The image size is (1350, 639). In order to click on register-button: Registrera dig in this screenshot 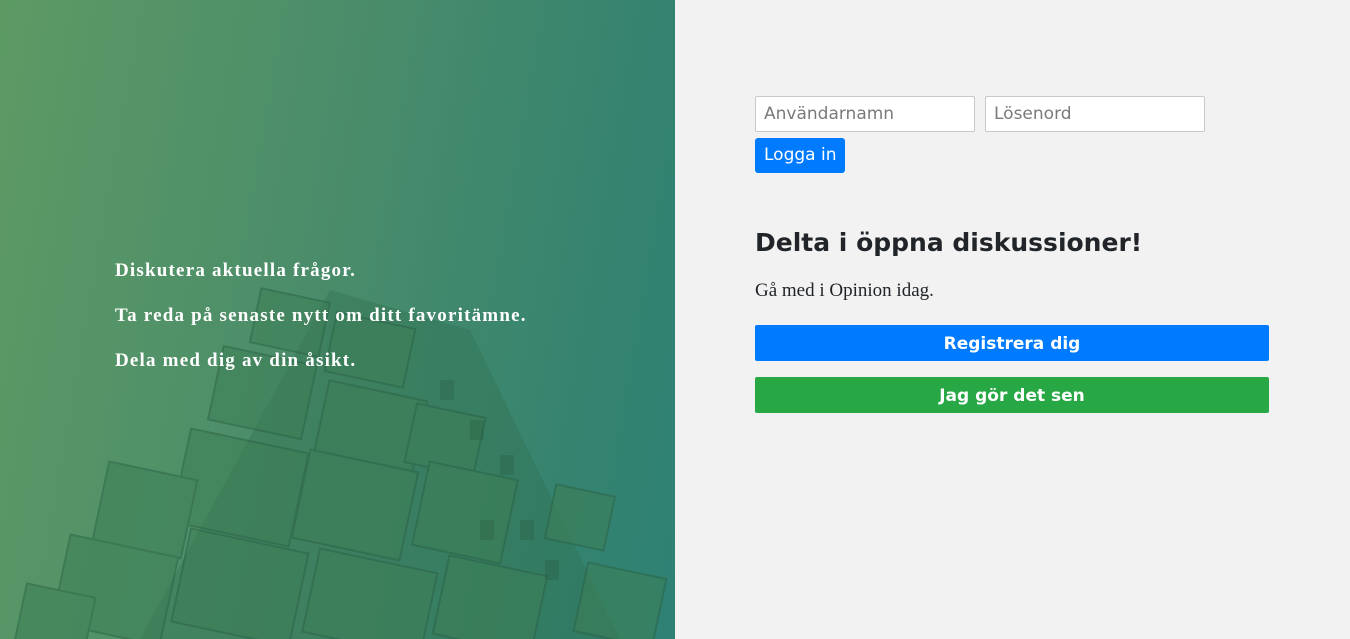, I will do `click(1012, 343)`.